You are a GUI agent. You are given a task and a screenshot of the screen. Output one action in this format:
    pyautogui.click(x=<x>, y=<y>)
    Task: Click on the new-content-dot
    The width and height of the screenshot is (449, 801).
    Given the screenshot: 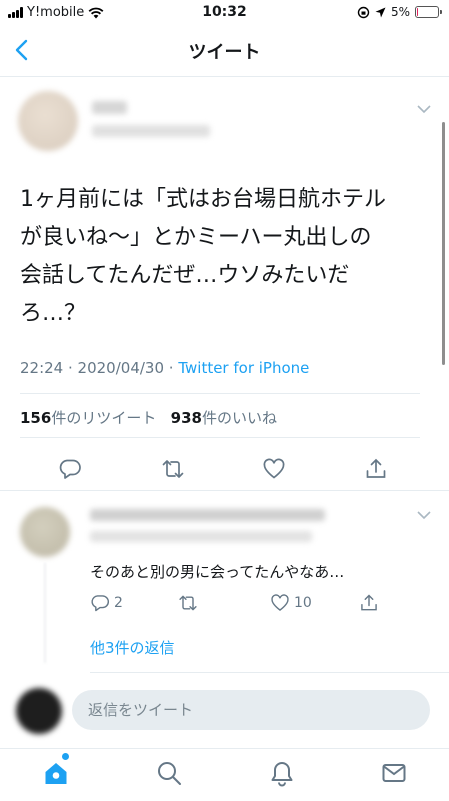 What is the action you would take?
    pyautogui.click(x=65, y=756)
    